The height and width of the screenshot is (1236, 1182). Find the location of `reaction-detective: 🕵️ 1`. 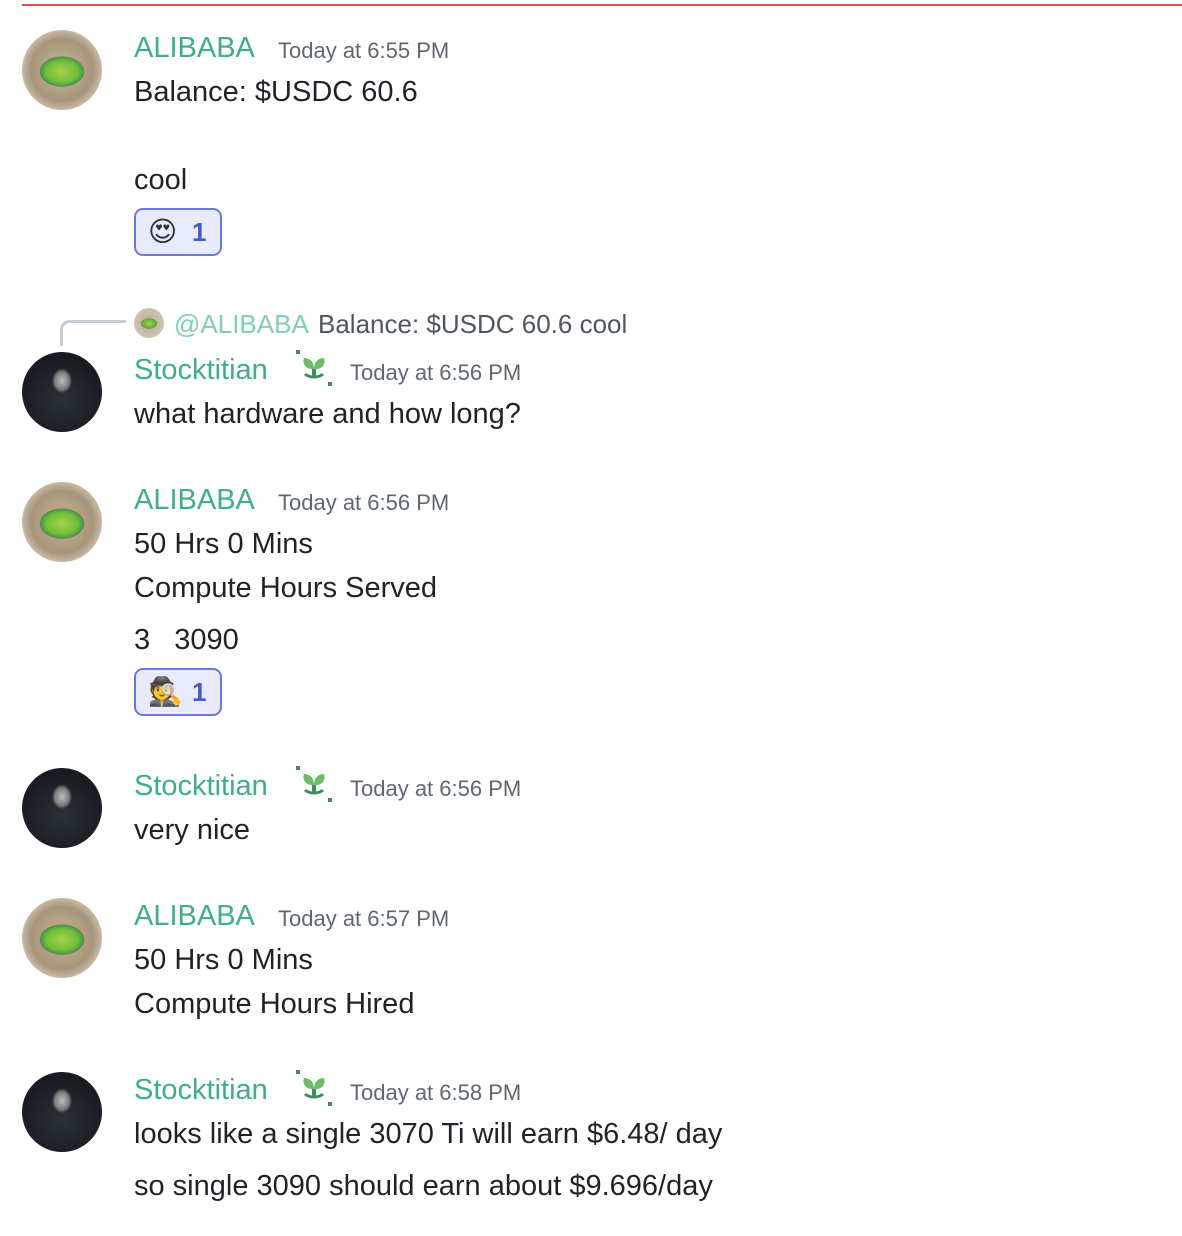

reaction-detective: 🕵️ 1 is located at coordinates (178, 692).